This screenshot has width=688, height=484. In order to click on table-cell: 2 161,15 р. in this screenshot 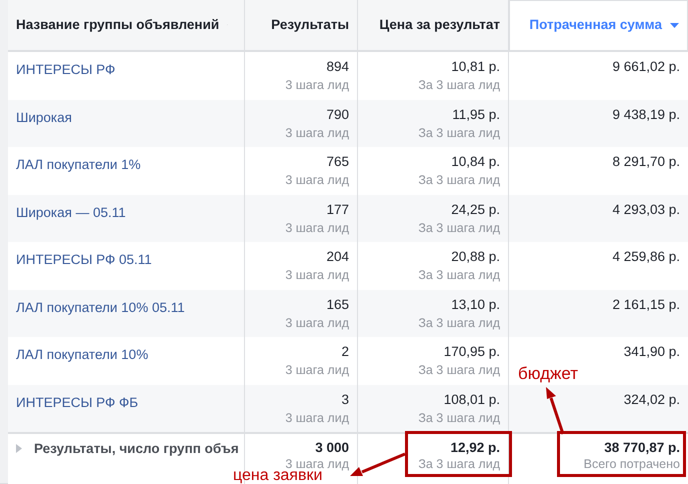, I will do `click(646, 305)`.